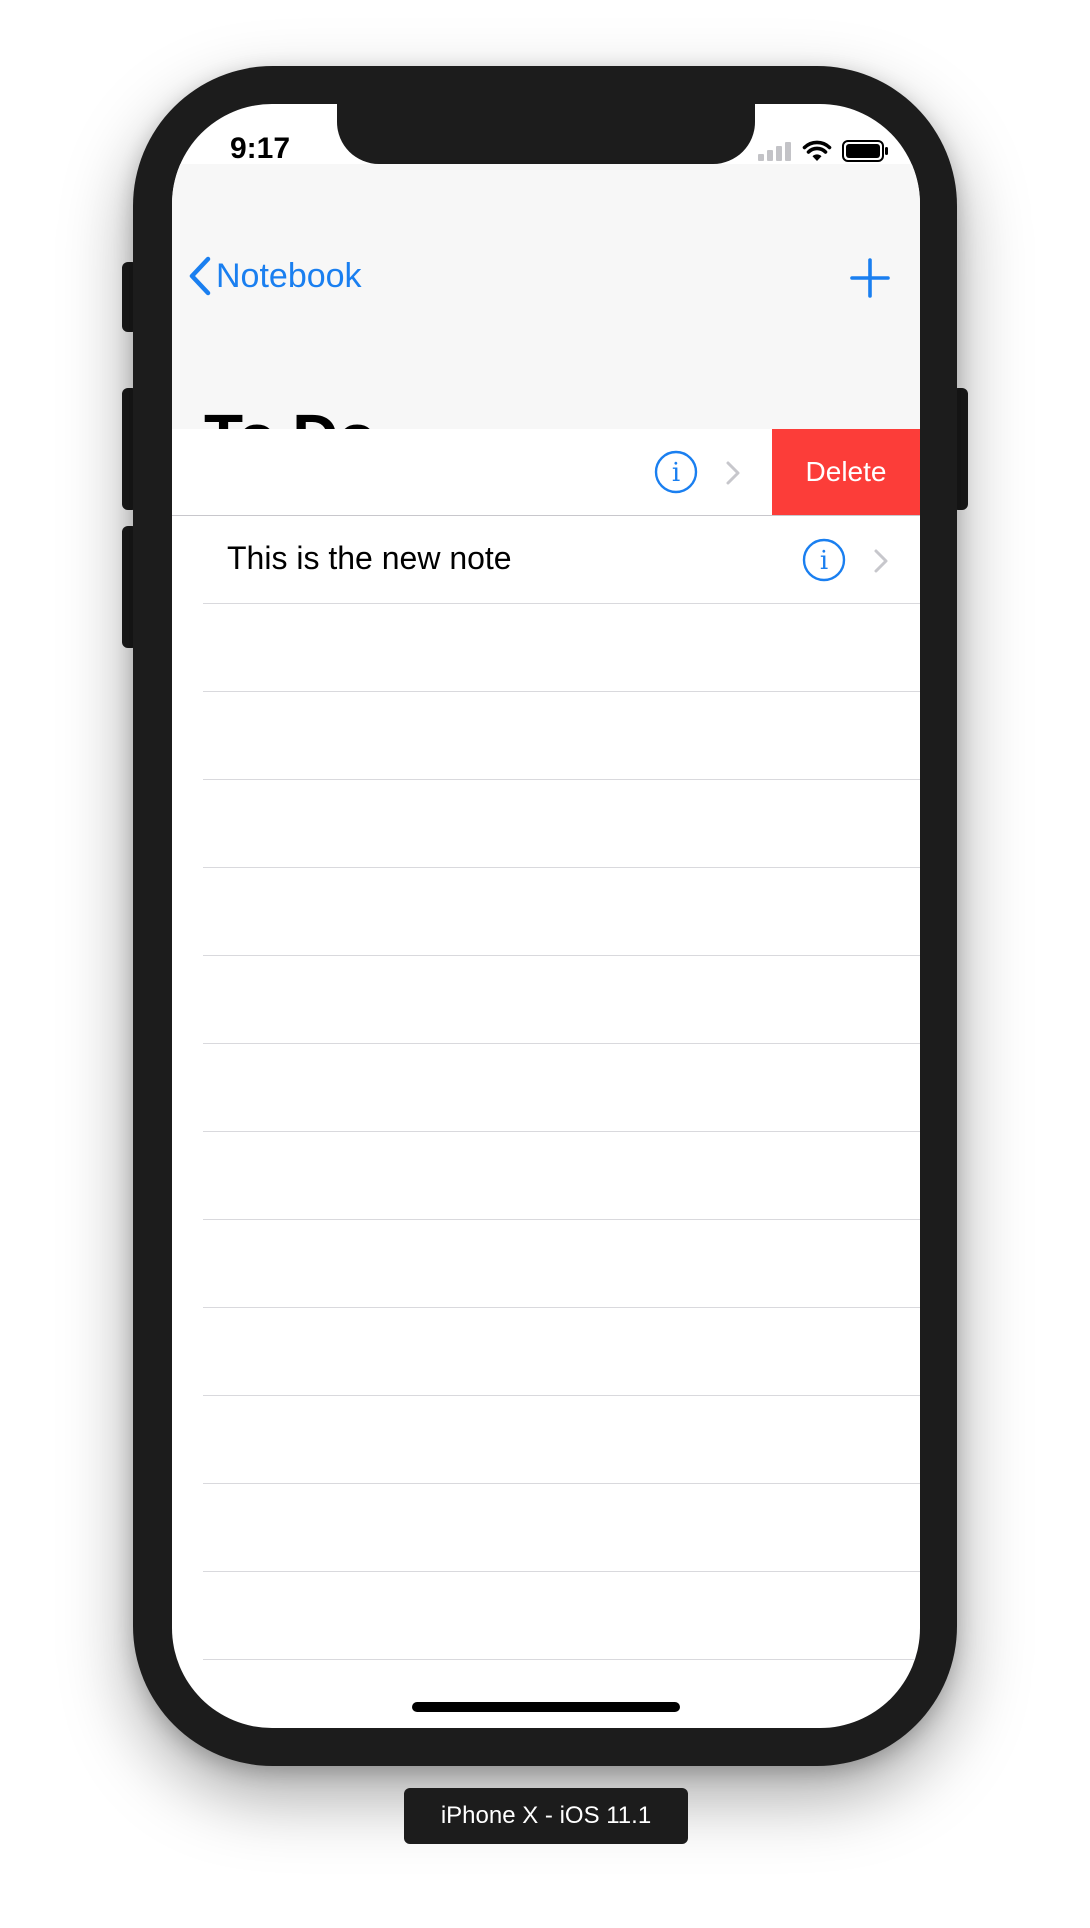  I want to click on back-button-label: Notebook, so click(289, 275).